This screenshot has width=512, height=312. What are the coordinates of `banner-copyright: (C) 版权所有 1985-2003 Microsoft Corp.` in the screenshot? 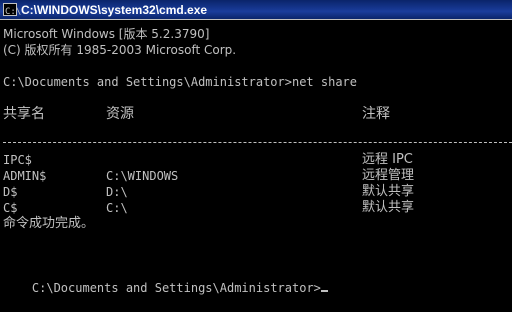 It's located at (120, 50).